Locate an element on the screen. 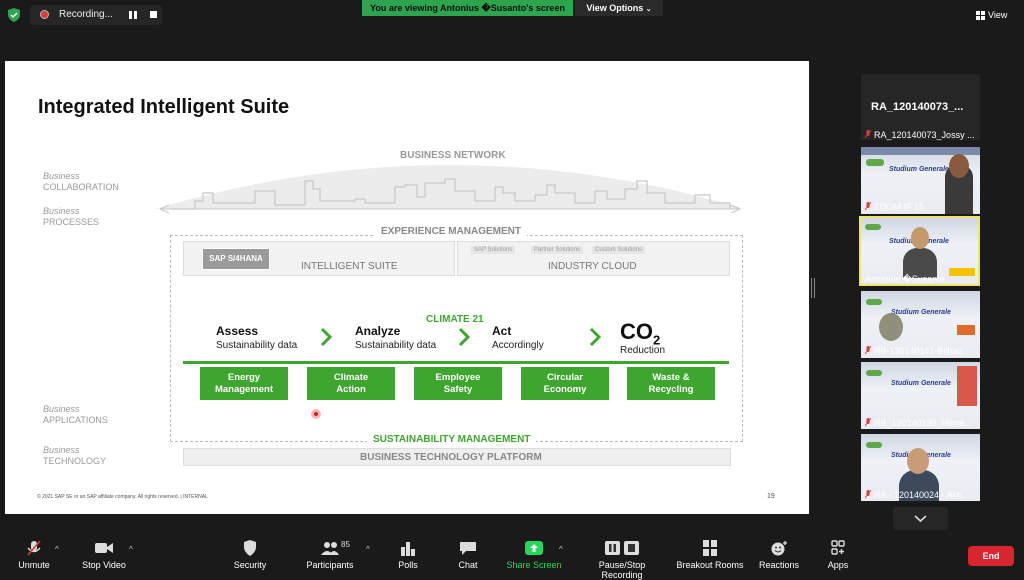  end-meeting-button: End is located at coordinates (991, 556).